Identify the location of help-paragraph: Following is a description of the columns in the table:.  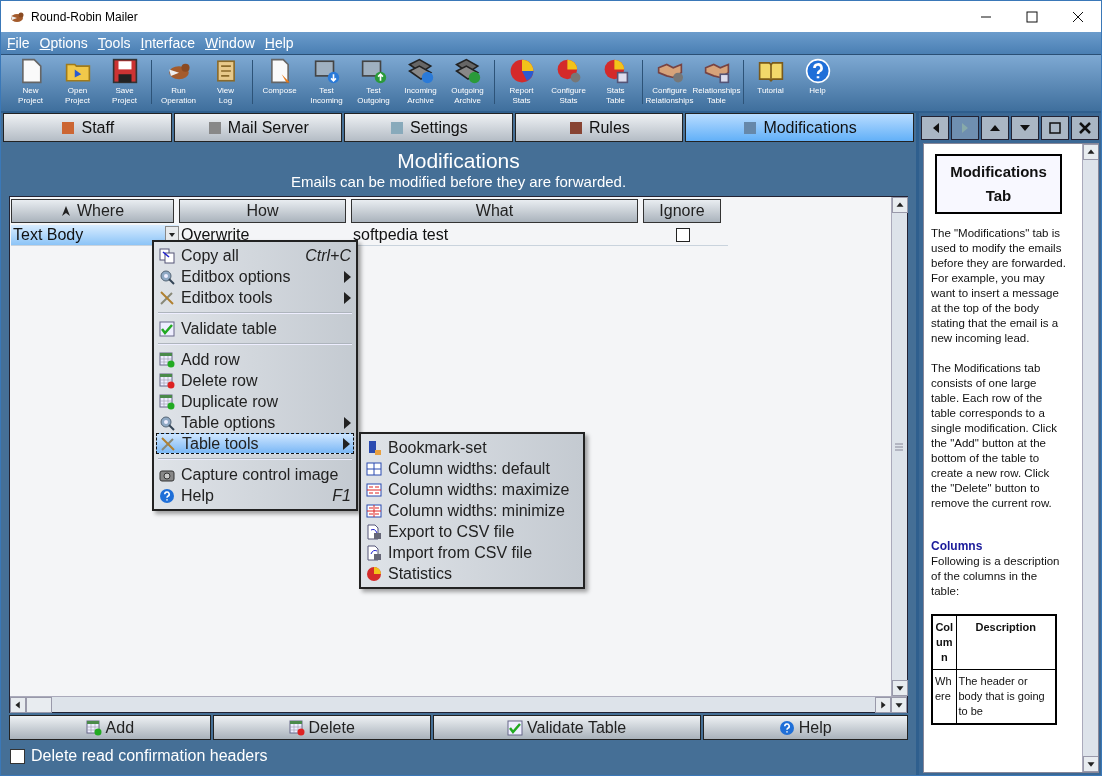
(996, 576).